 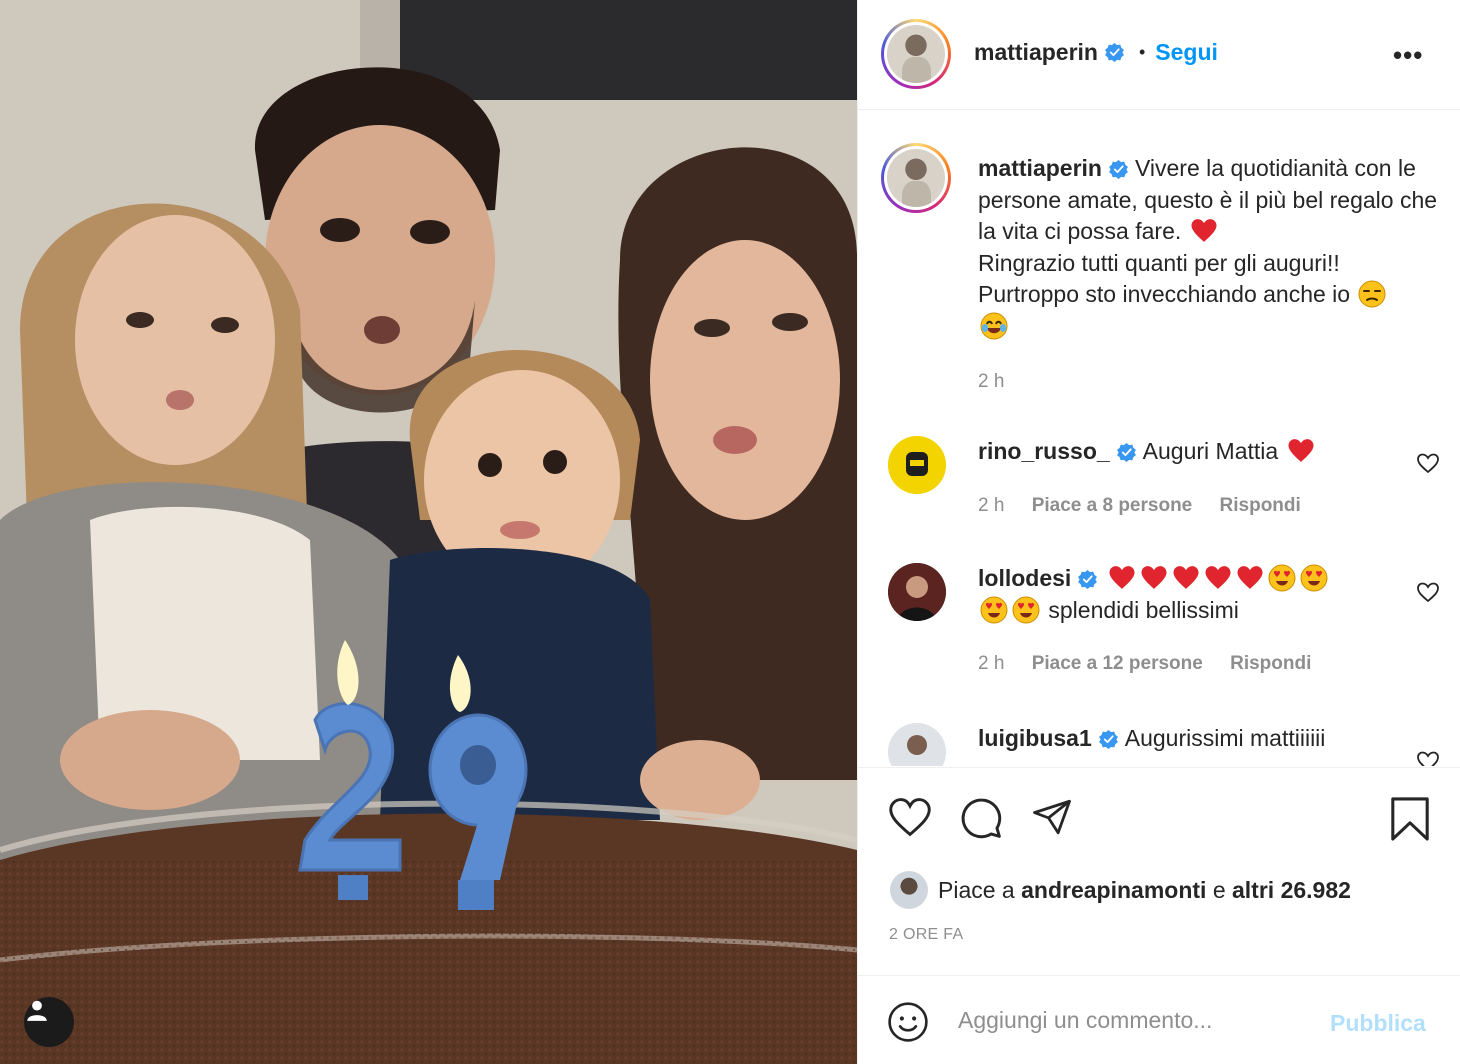 I want to click on bookmark-icon, so click(x=1410, y=819).